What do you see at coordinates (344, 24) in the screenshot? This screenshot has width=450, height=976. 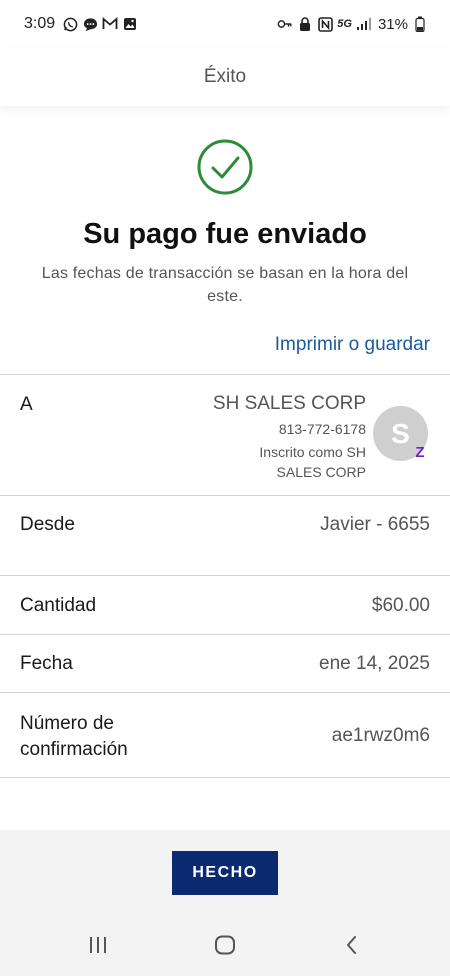 I see `network-type: 5G` at bounding box center [344, 24].